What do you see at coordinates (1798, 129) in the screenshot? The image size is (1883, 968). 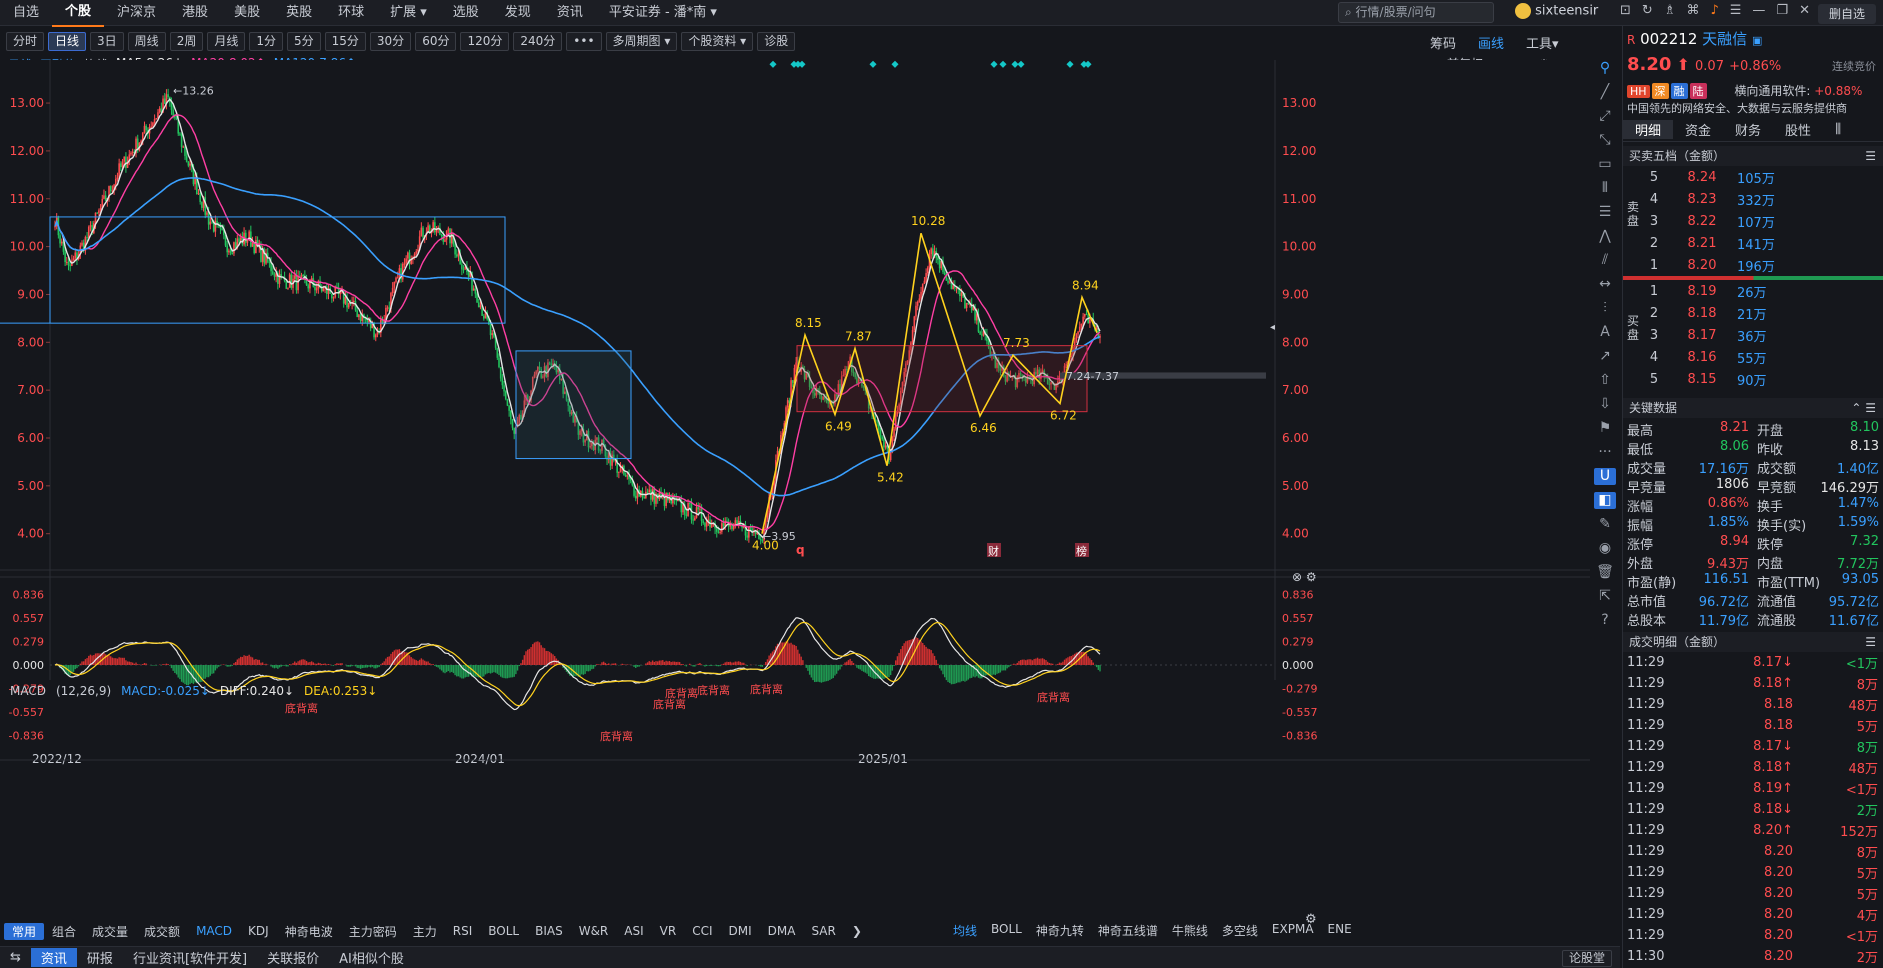 I see `right-tab: 股性` at bounding box center [1798, 129].